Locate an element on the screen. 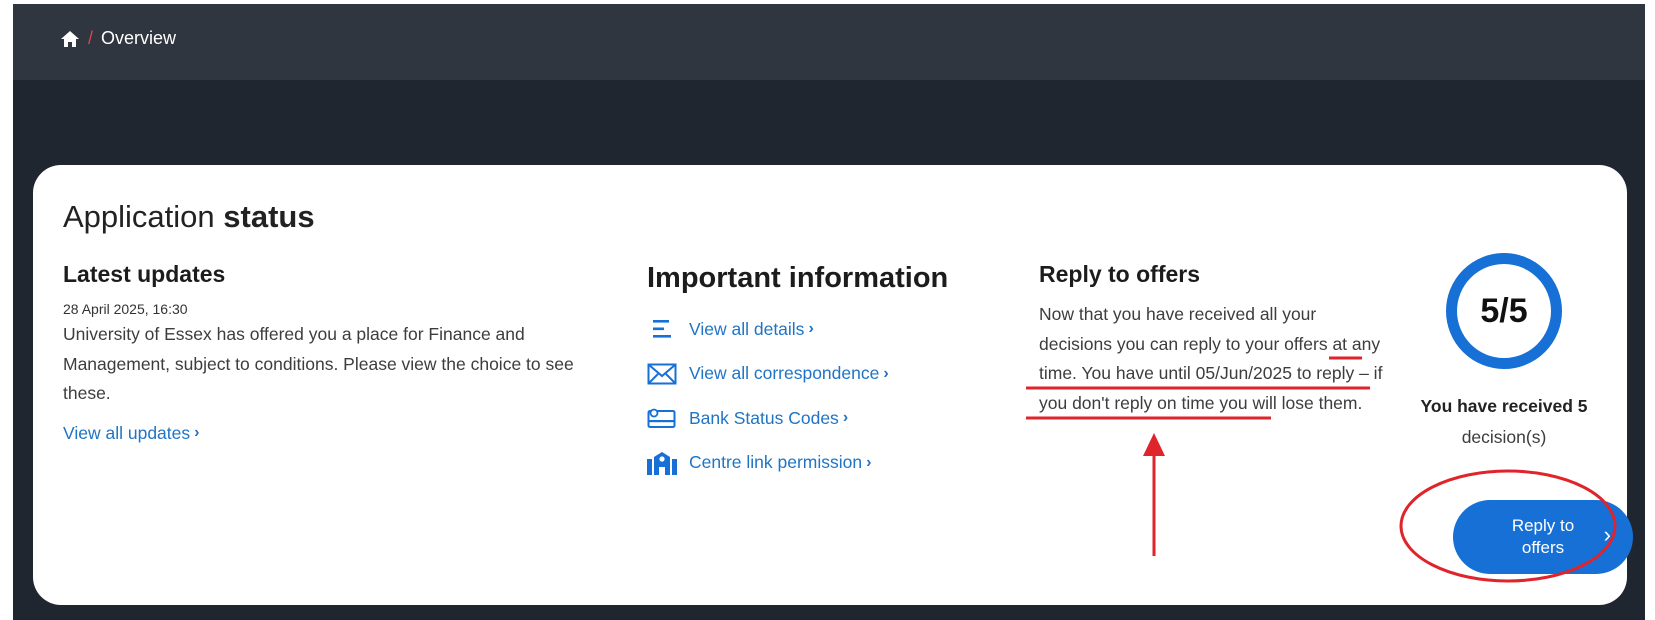 The height and width of the screenshot is (620, 1655). bank-status-codes-label: Bank Status Codes is located at coordinates (764, 417).